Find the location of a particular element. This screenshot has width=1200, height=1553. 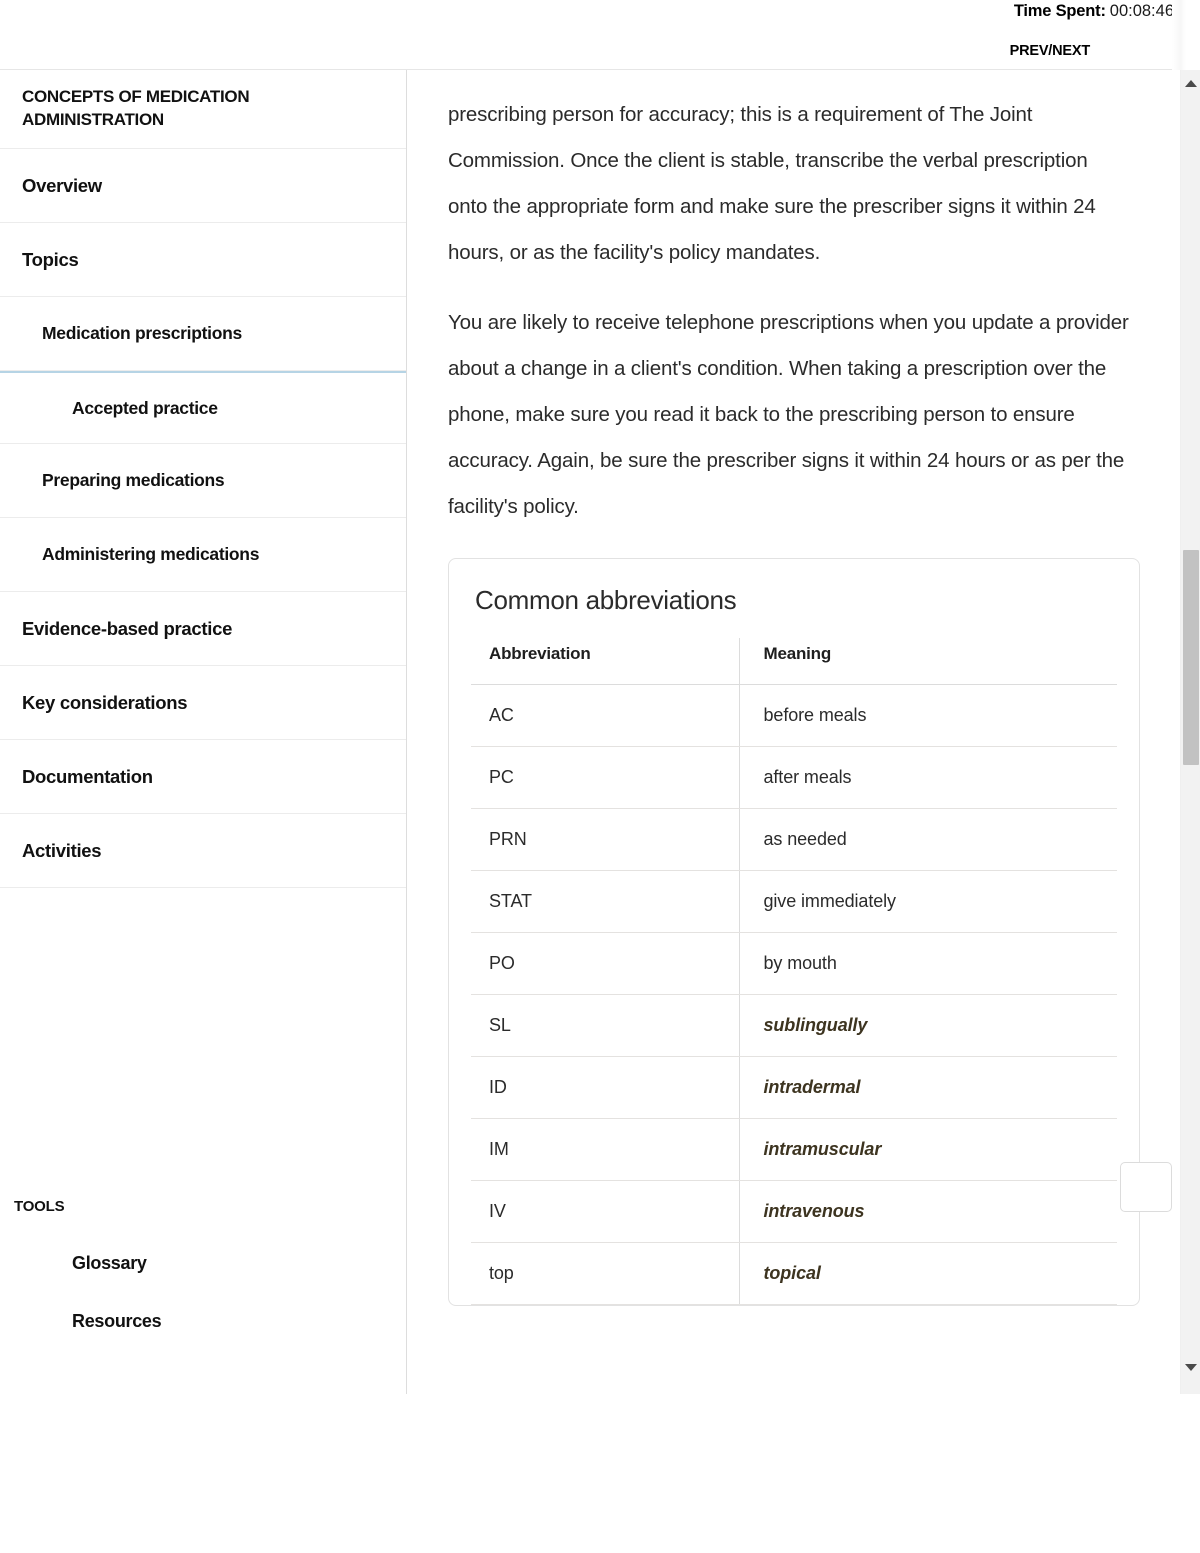

table-row: SL sublingually is located at coordinates (794, 1025).